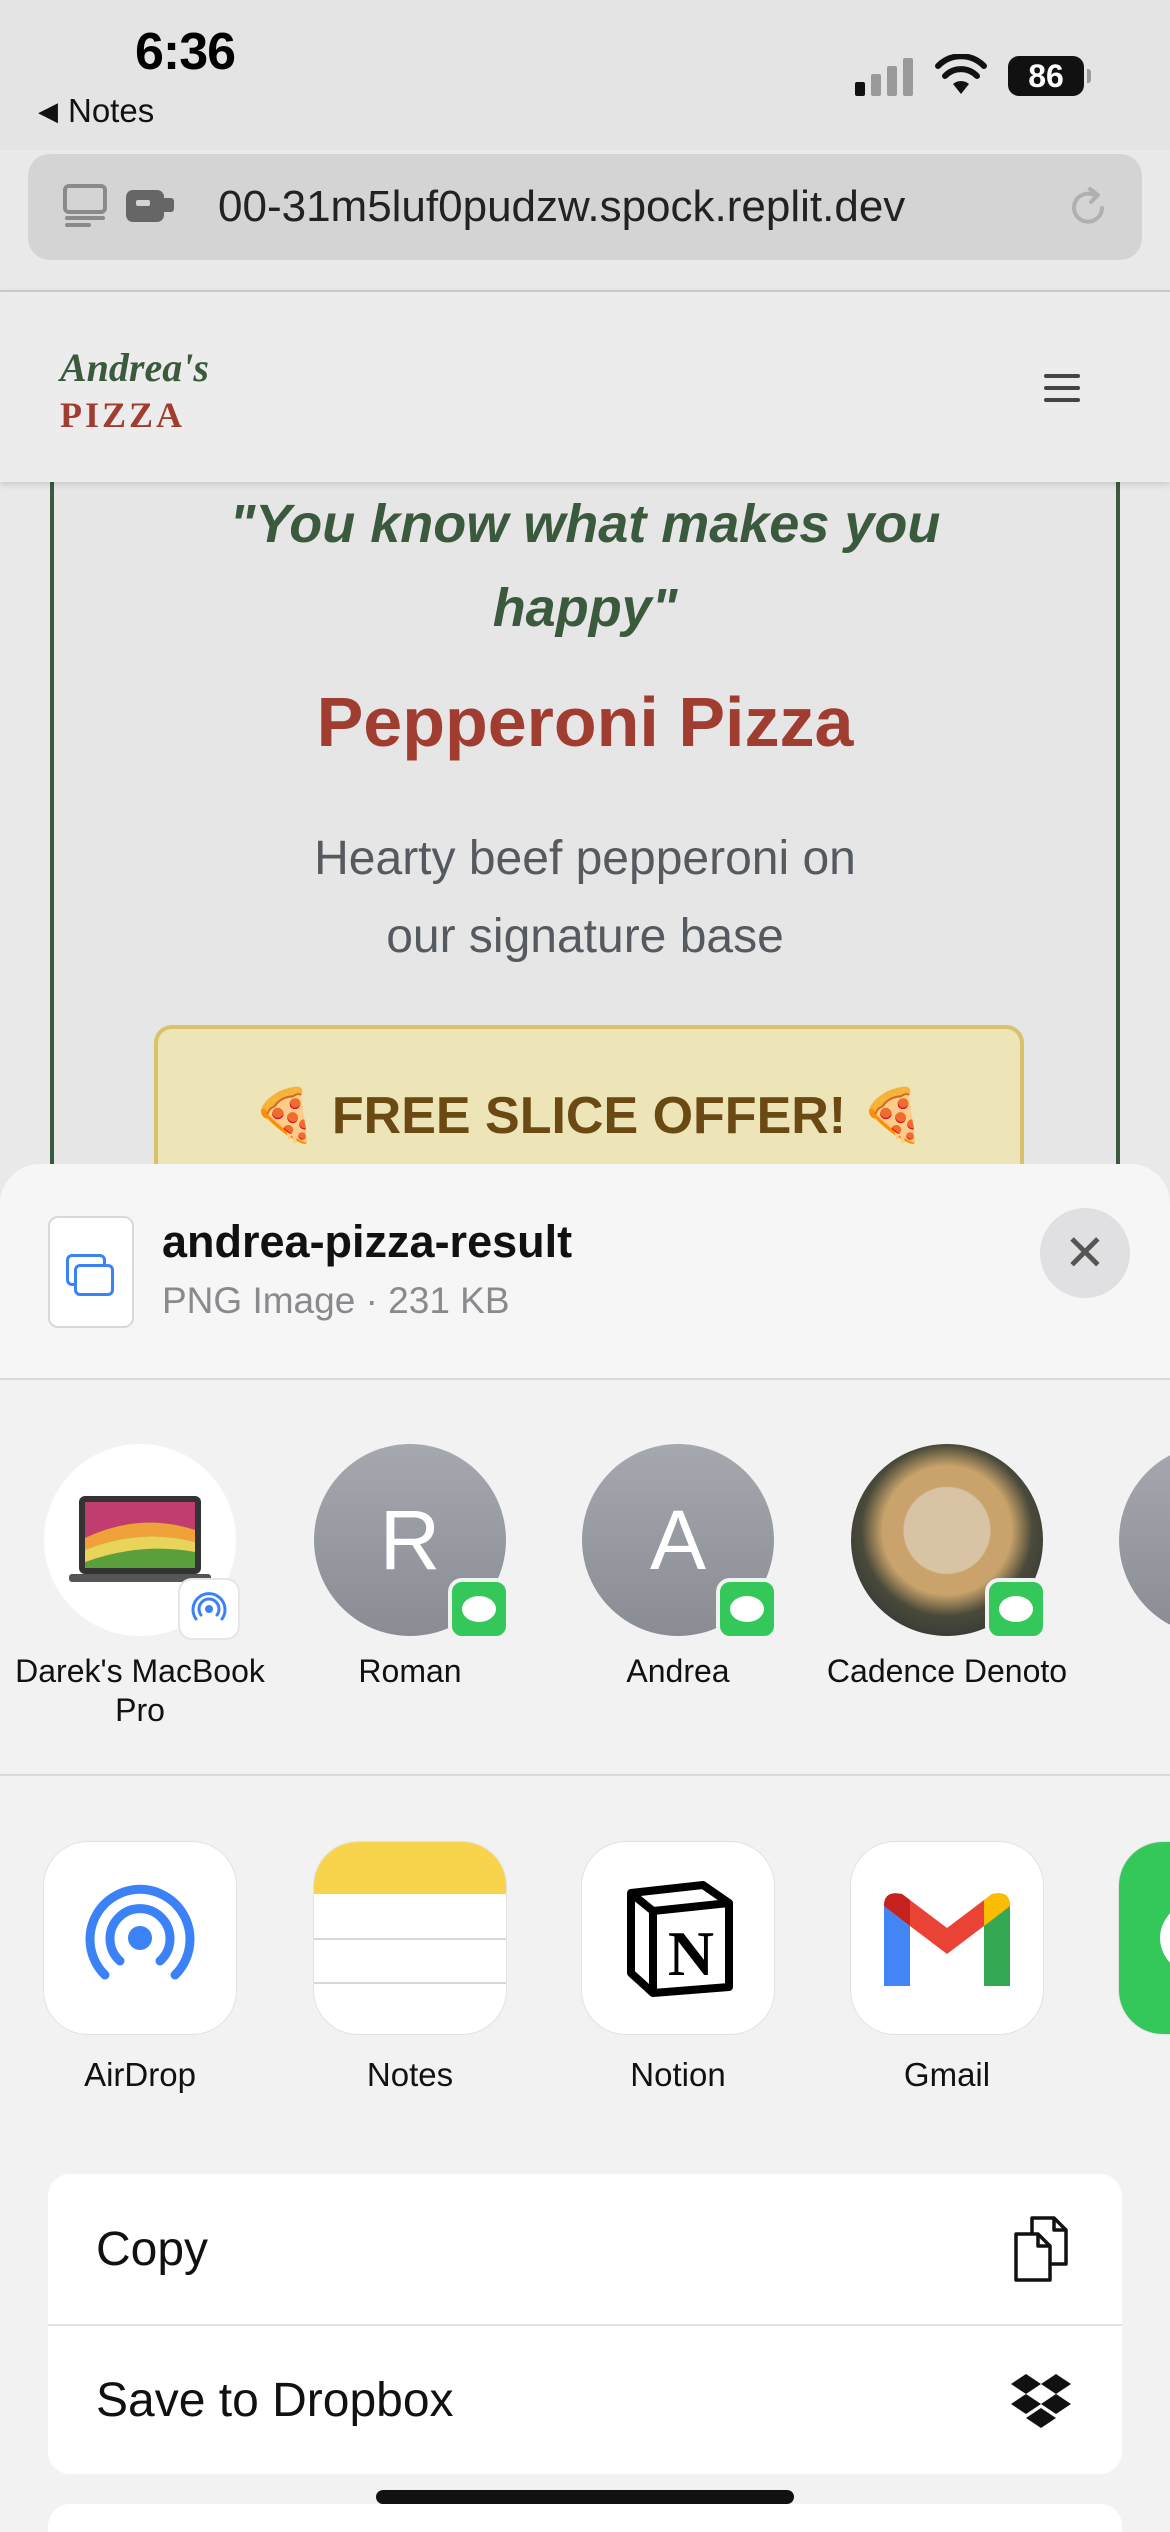 This screenshot has width=1170, height=2532. What do you see at coordinates (562, 206) in the screenshot?
I see `url-text: 00-31m5luf0pudzw.spock.replit.dev` at bounding box center [562, 206].